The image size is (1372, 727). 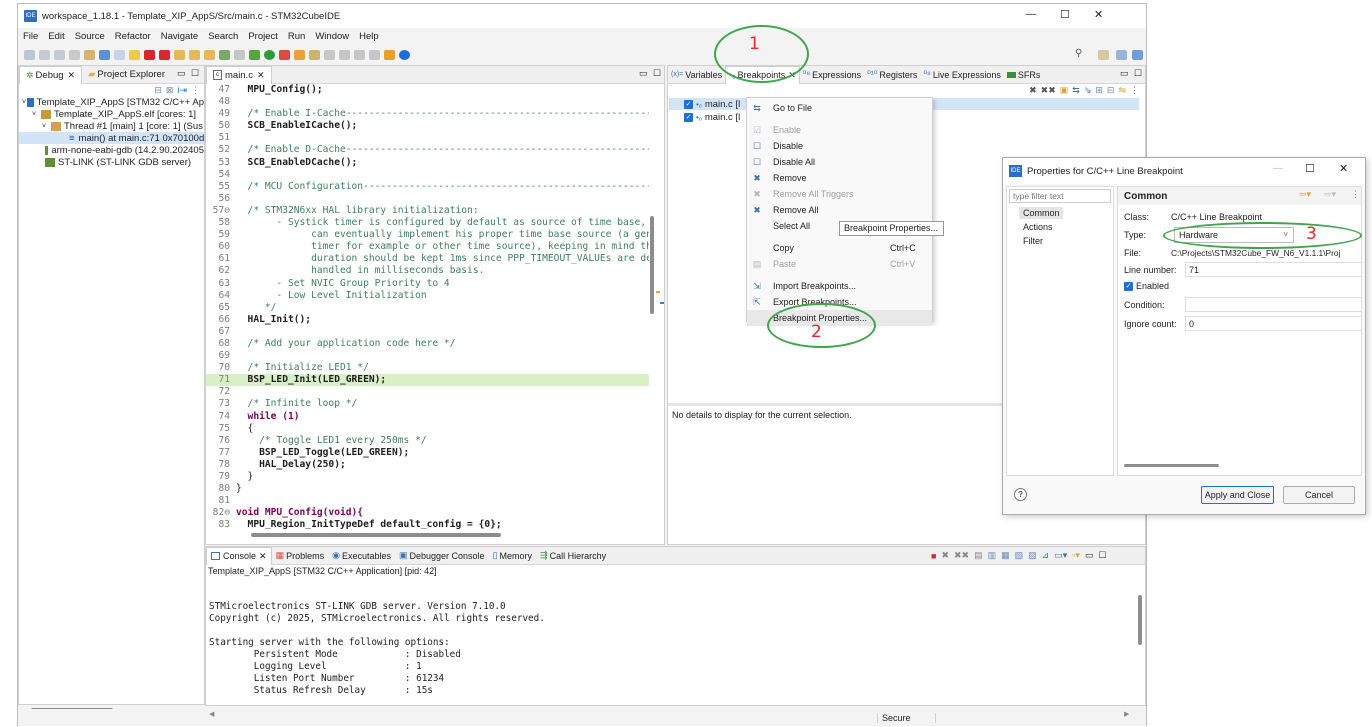 What do you see at coordinates (211, 714) in the screenshot?
I see `left-arrow-icon: ◀` at bounding box center [211, 714].